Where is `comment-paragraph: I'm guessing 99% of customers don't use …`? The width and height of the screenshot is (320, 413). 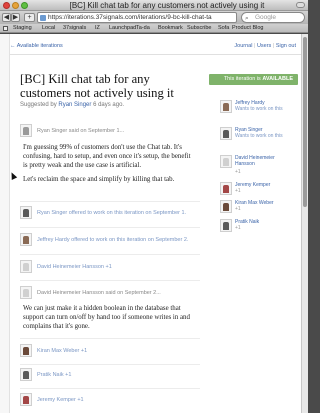
comment-paragraph: I'm guessing 99% of customers don't use … is located at coordinates (107, 156).